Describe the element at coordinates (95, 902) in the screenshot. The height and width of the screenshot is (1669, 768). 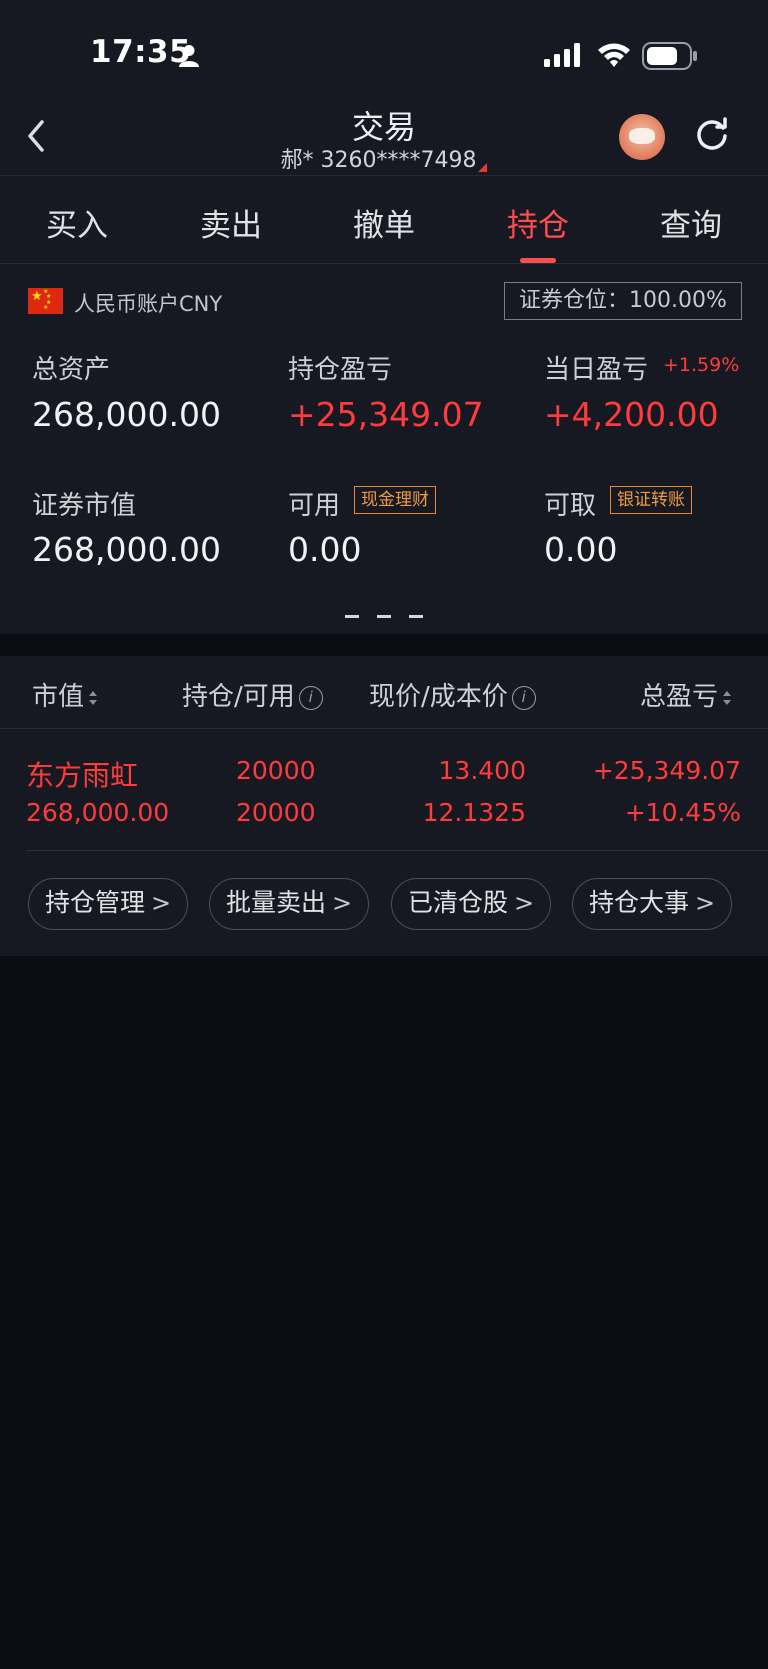
I see `position-management-label: 持仓管理` at that location.